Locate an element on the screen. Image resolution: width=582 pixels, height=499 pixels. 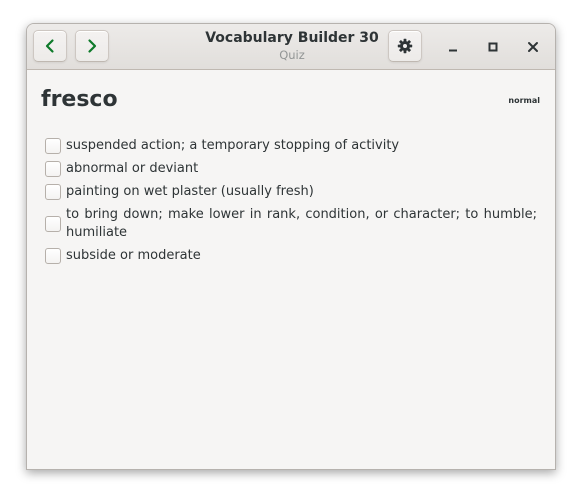
title-box: Vocabulary Builder 30 Quiz is located at coordinates (292, 46).